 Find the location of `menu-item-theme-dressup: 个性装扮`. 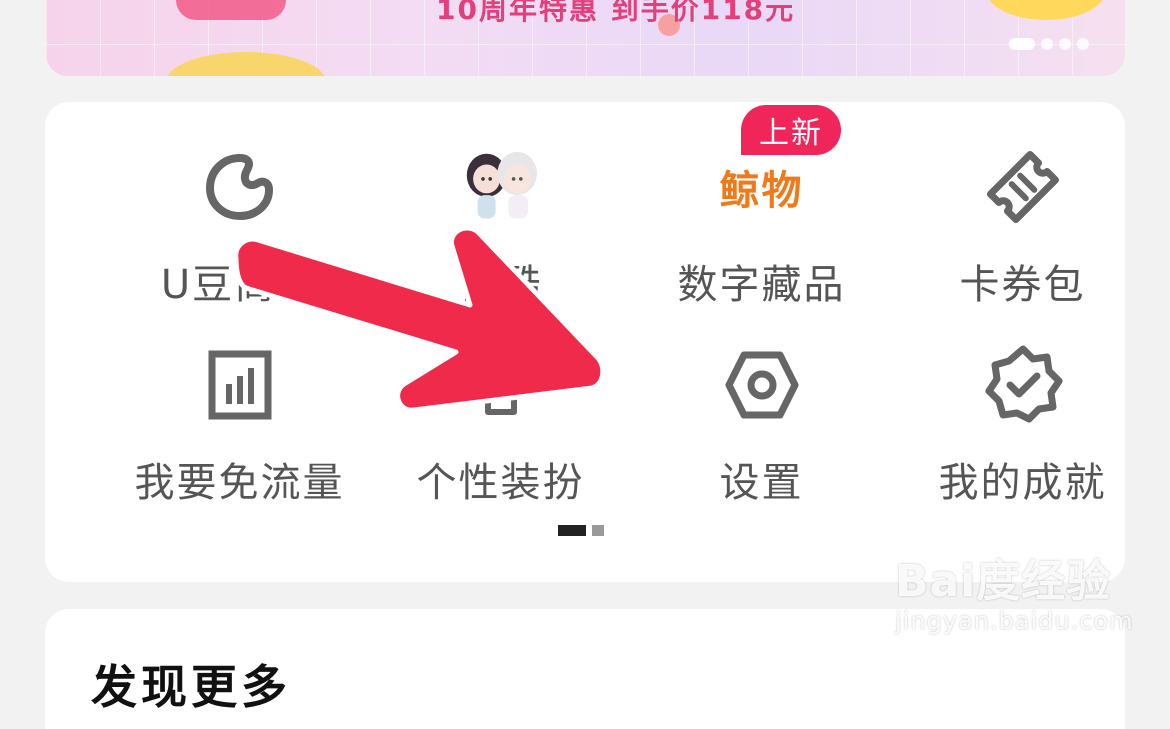

menu-item-theme-dressup: 个性装扮 is located at coordinates (500, 439).